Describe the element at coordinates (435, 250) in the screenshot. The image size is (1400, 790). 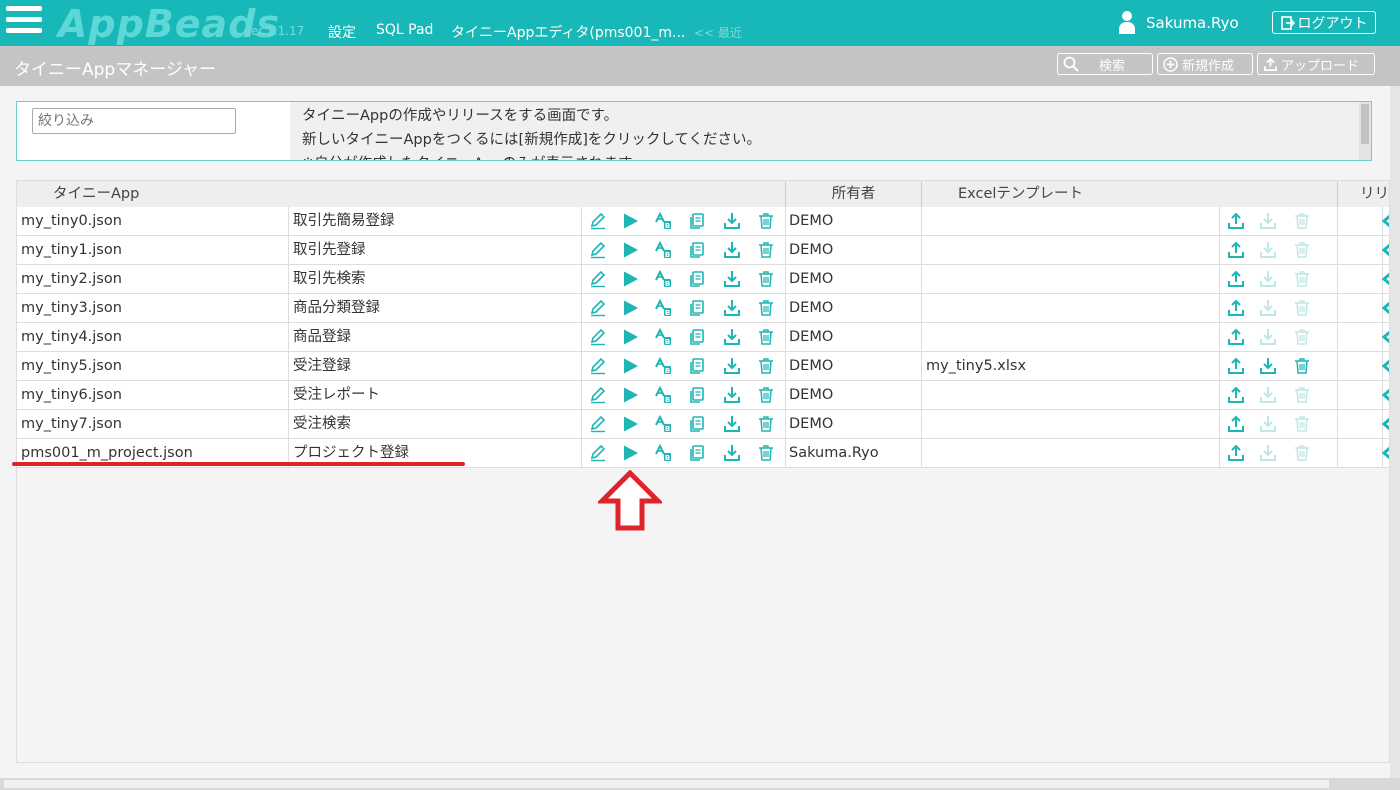
I see `app-display-name: 取引先登録` at that location.